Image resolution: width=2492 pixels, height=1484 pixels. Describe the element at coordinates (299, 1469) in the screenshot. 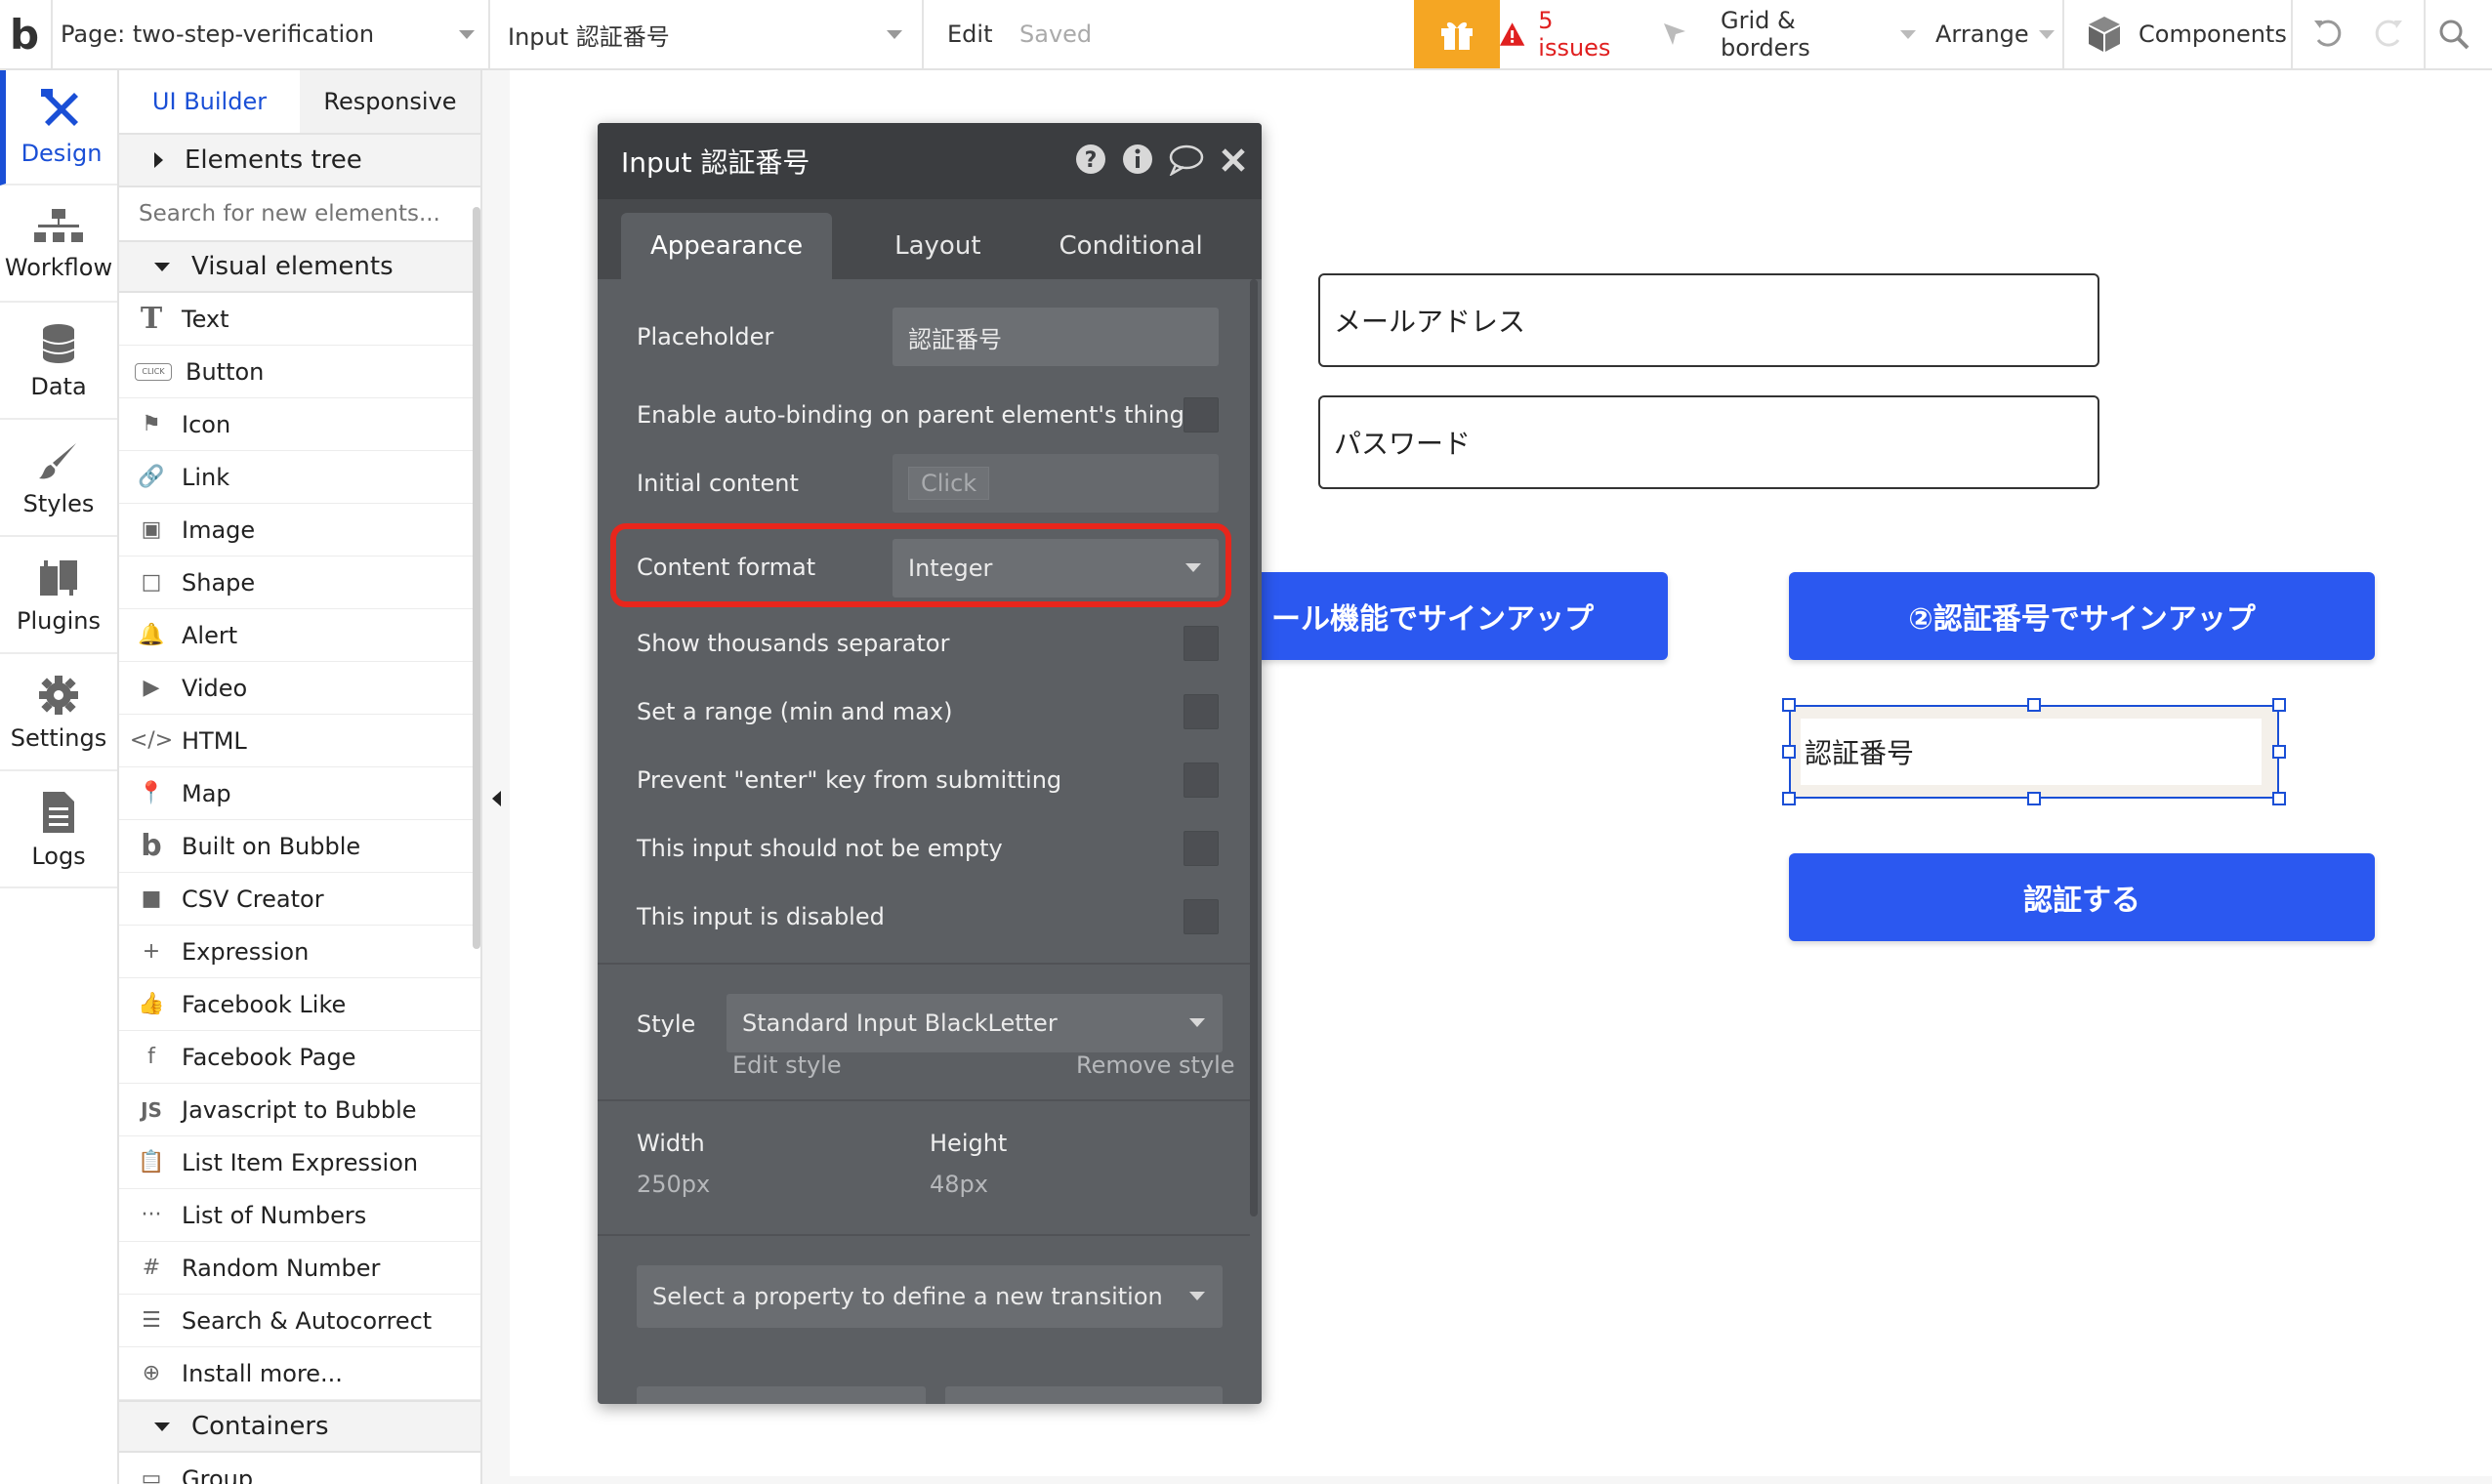

I see `palette-item-group: ▭ Group` at that location.